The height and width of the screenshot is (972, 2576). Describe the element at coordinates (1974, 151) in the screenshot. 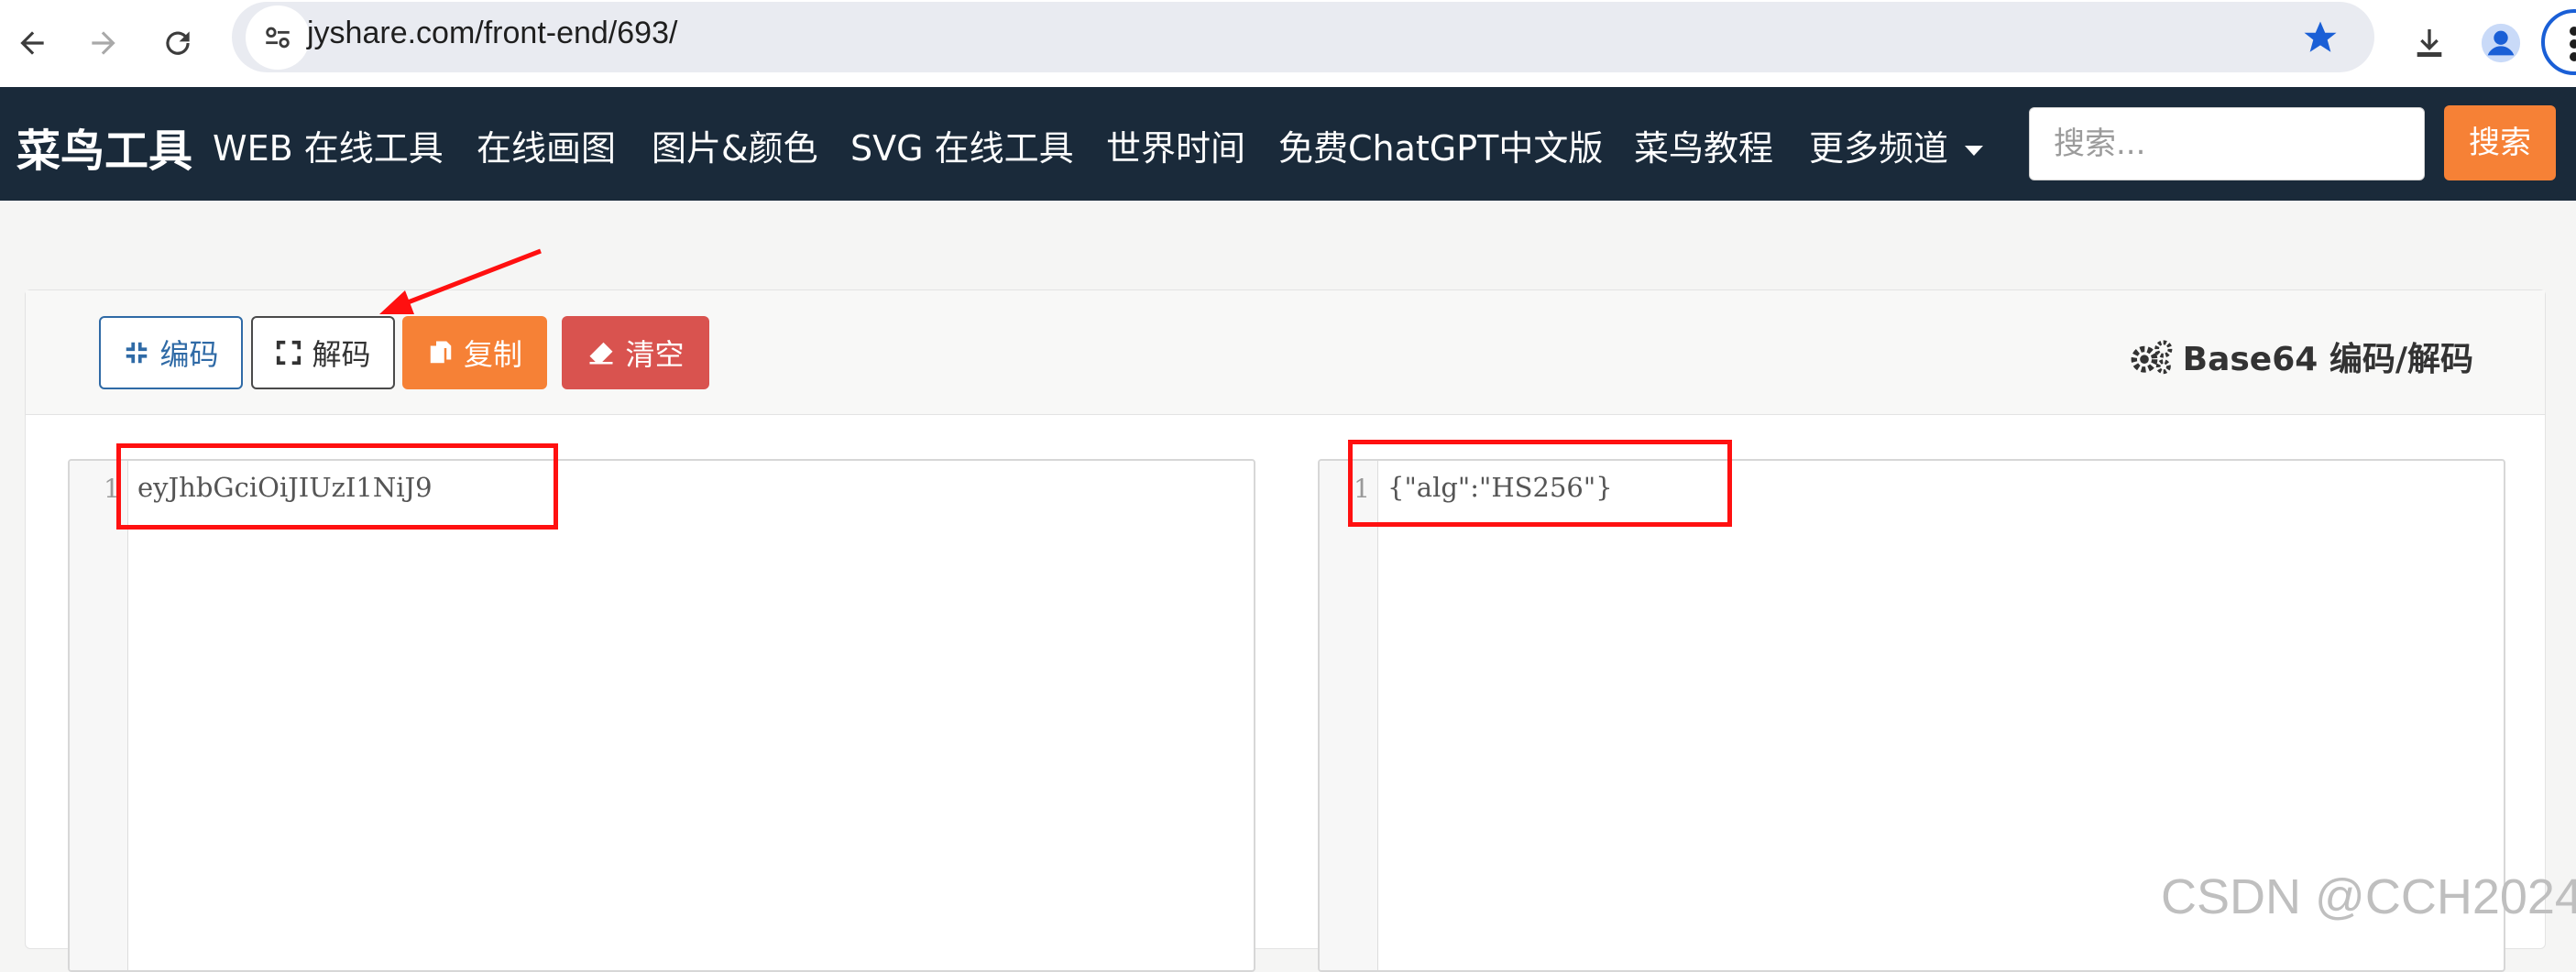

I see `caret-down-icon` at that location.